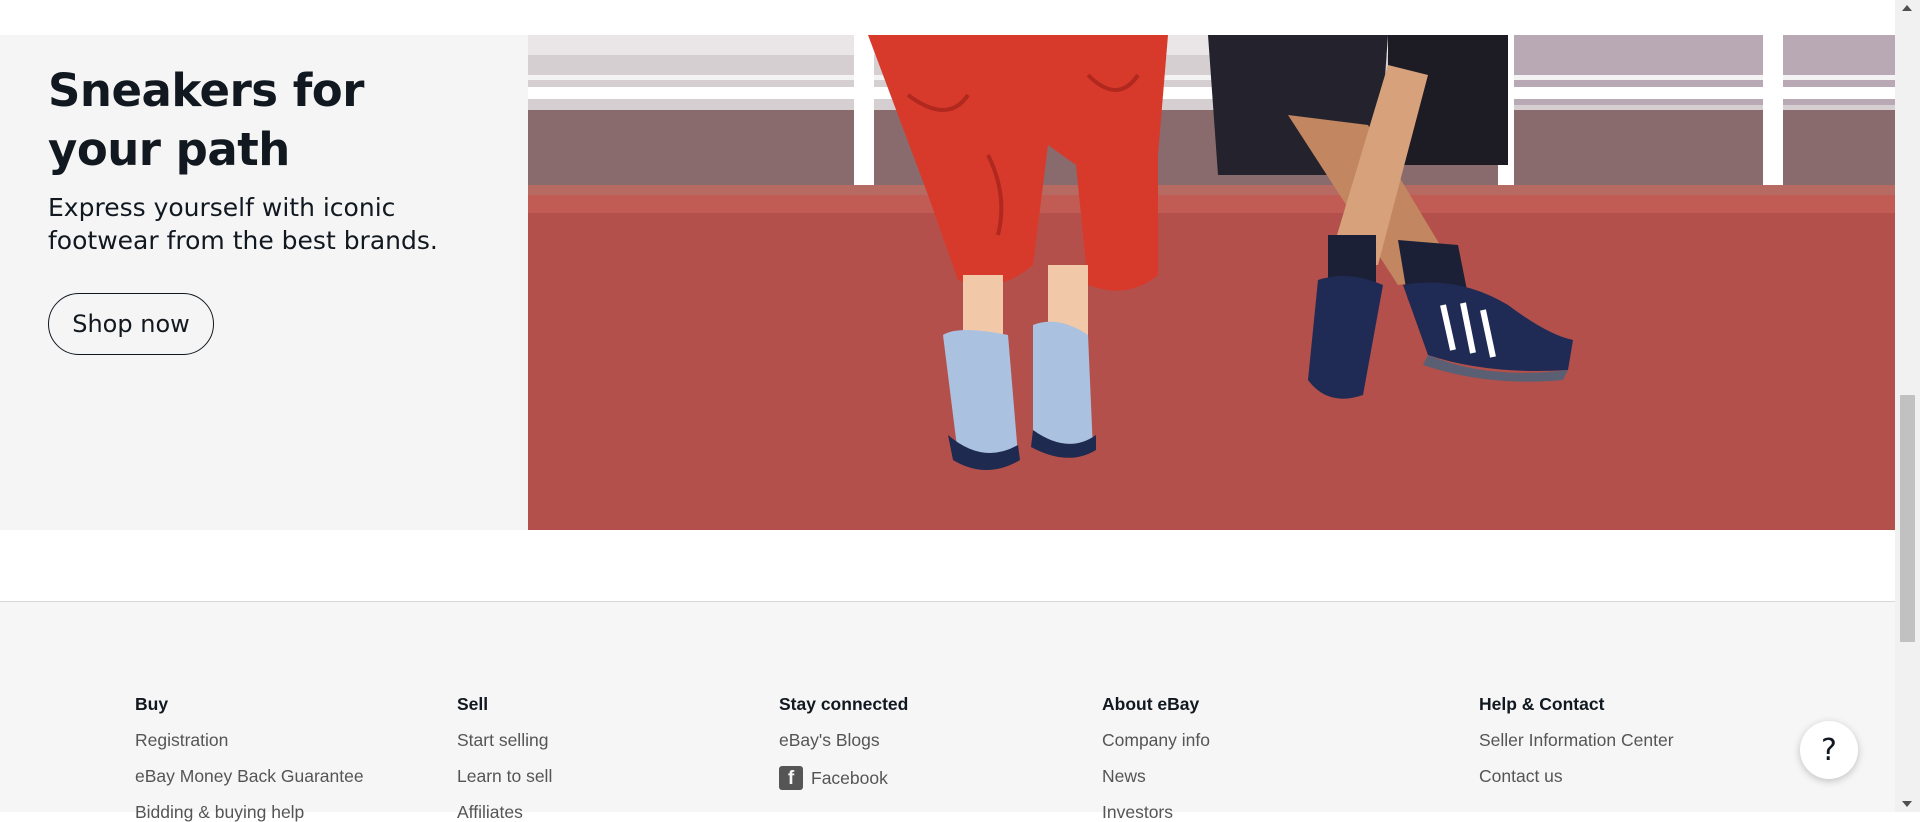 This screenshot has height=822, width=1920. I want to click on footer-link: eBay Money Back Guarantee, so click(249, 776).